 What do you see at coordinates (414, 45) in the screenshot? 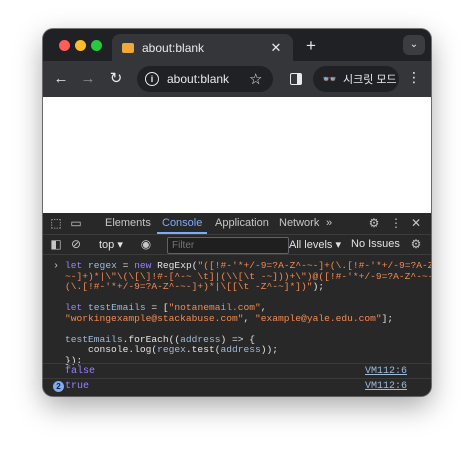
I see `tab-search-button: ⌄` at bounding box center [414, 45].